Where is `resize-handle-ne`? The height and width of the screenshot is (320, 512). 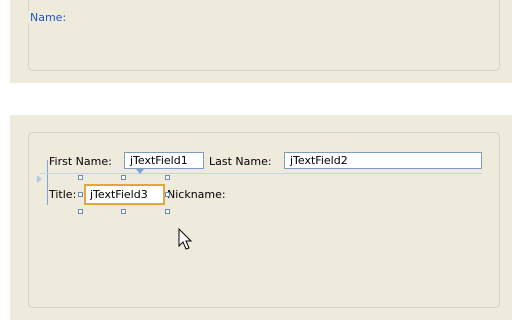
resize-handle-ne is located at coordinates (167, 177).